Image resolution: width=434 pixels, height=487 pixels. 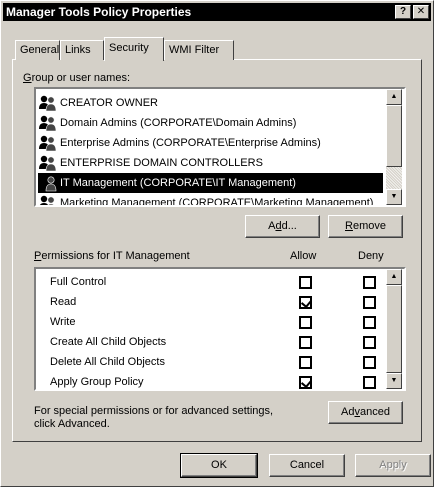 I want to click on title-bar: Manager Tools Policy Properties ? ✕, so click(x=217, y=12).